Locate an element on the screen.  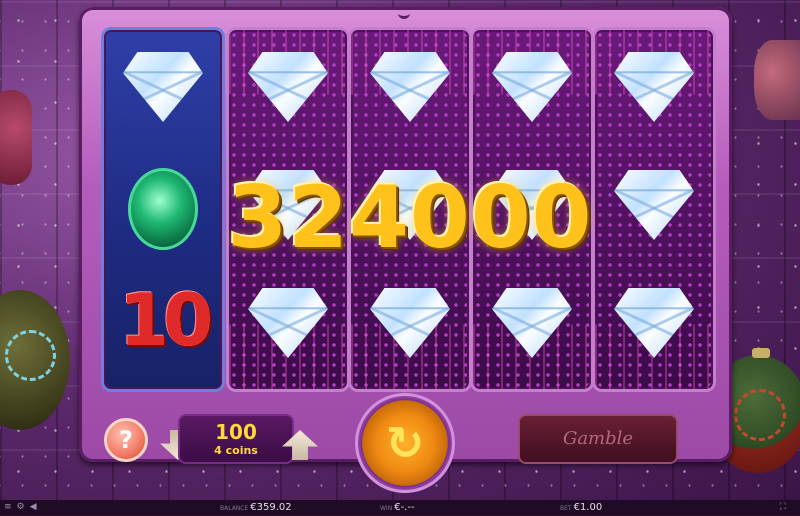
bet-label: BET is located at coordinates (566, 508).